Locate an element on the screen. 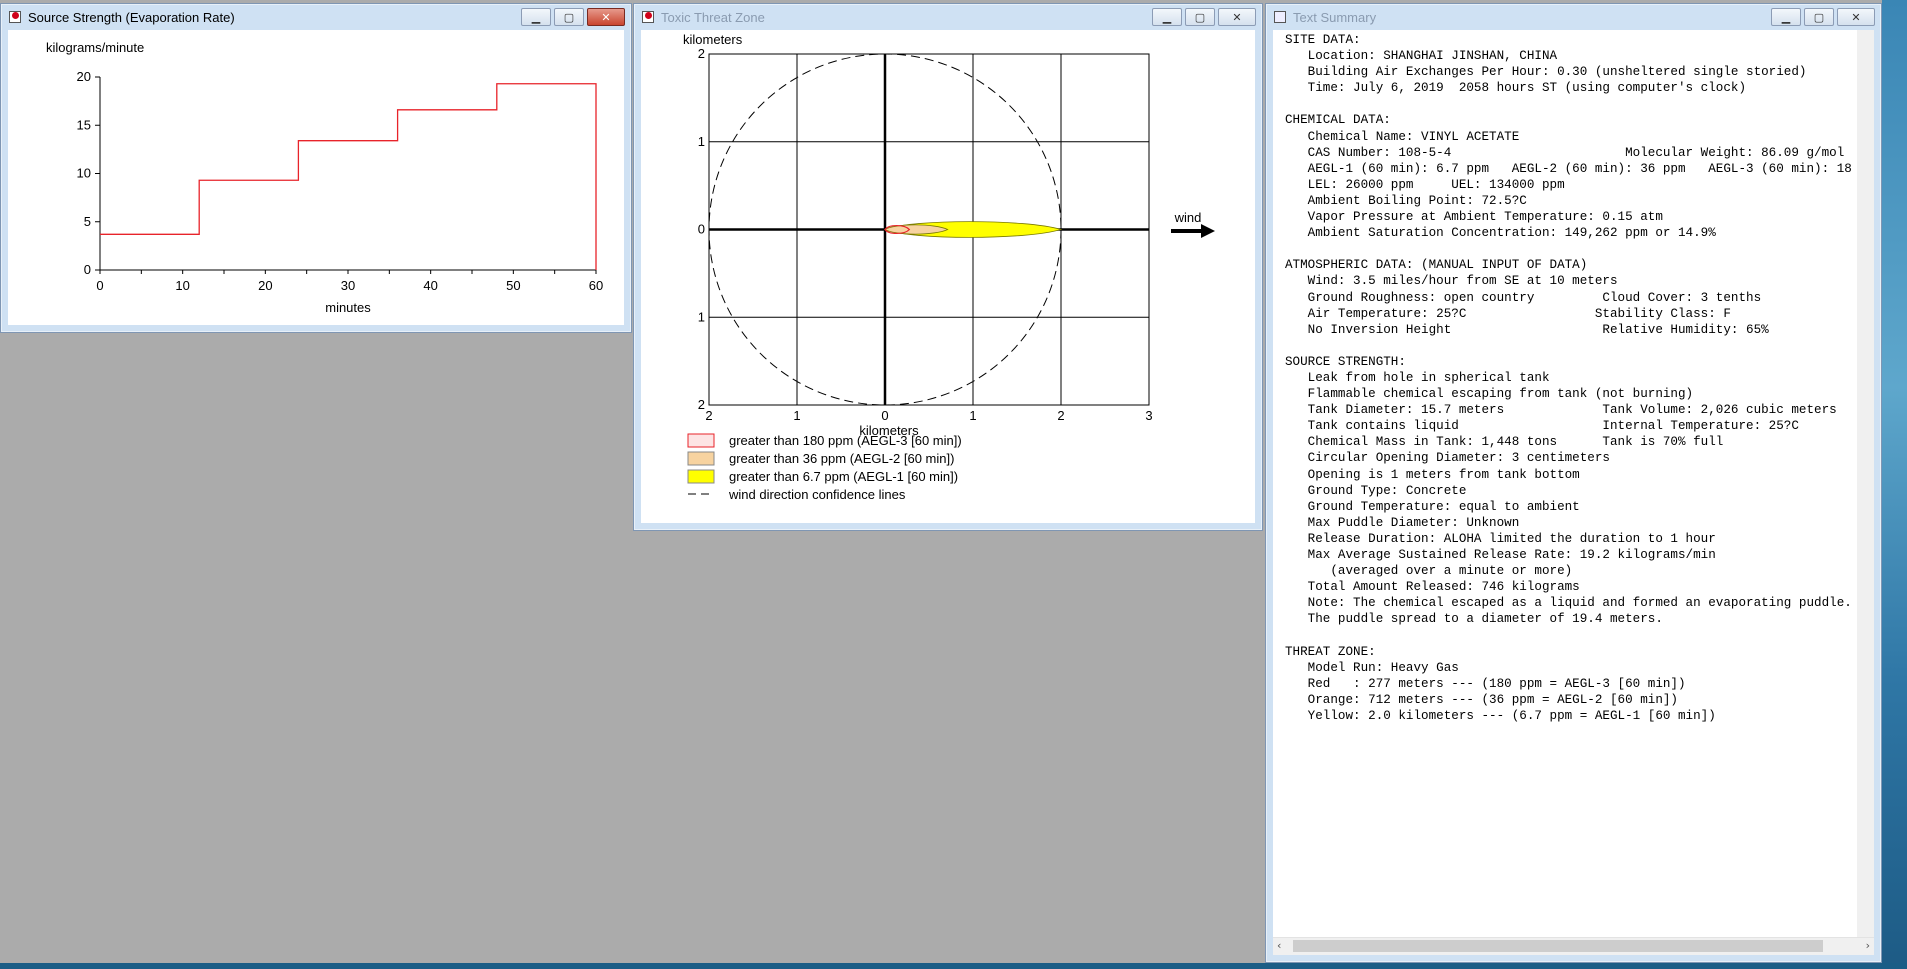 The height and width of the screenshot is (969, 1907). taskbar is located at coordinates (953, 966).